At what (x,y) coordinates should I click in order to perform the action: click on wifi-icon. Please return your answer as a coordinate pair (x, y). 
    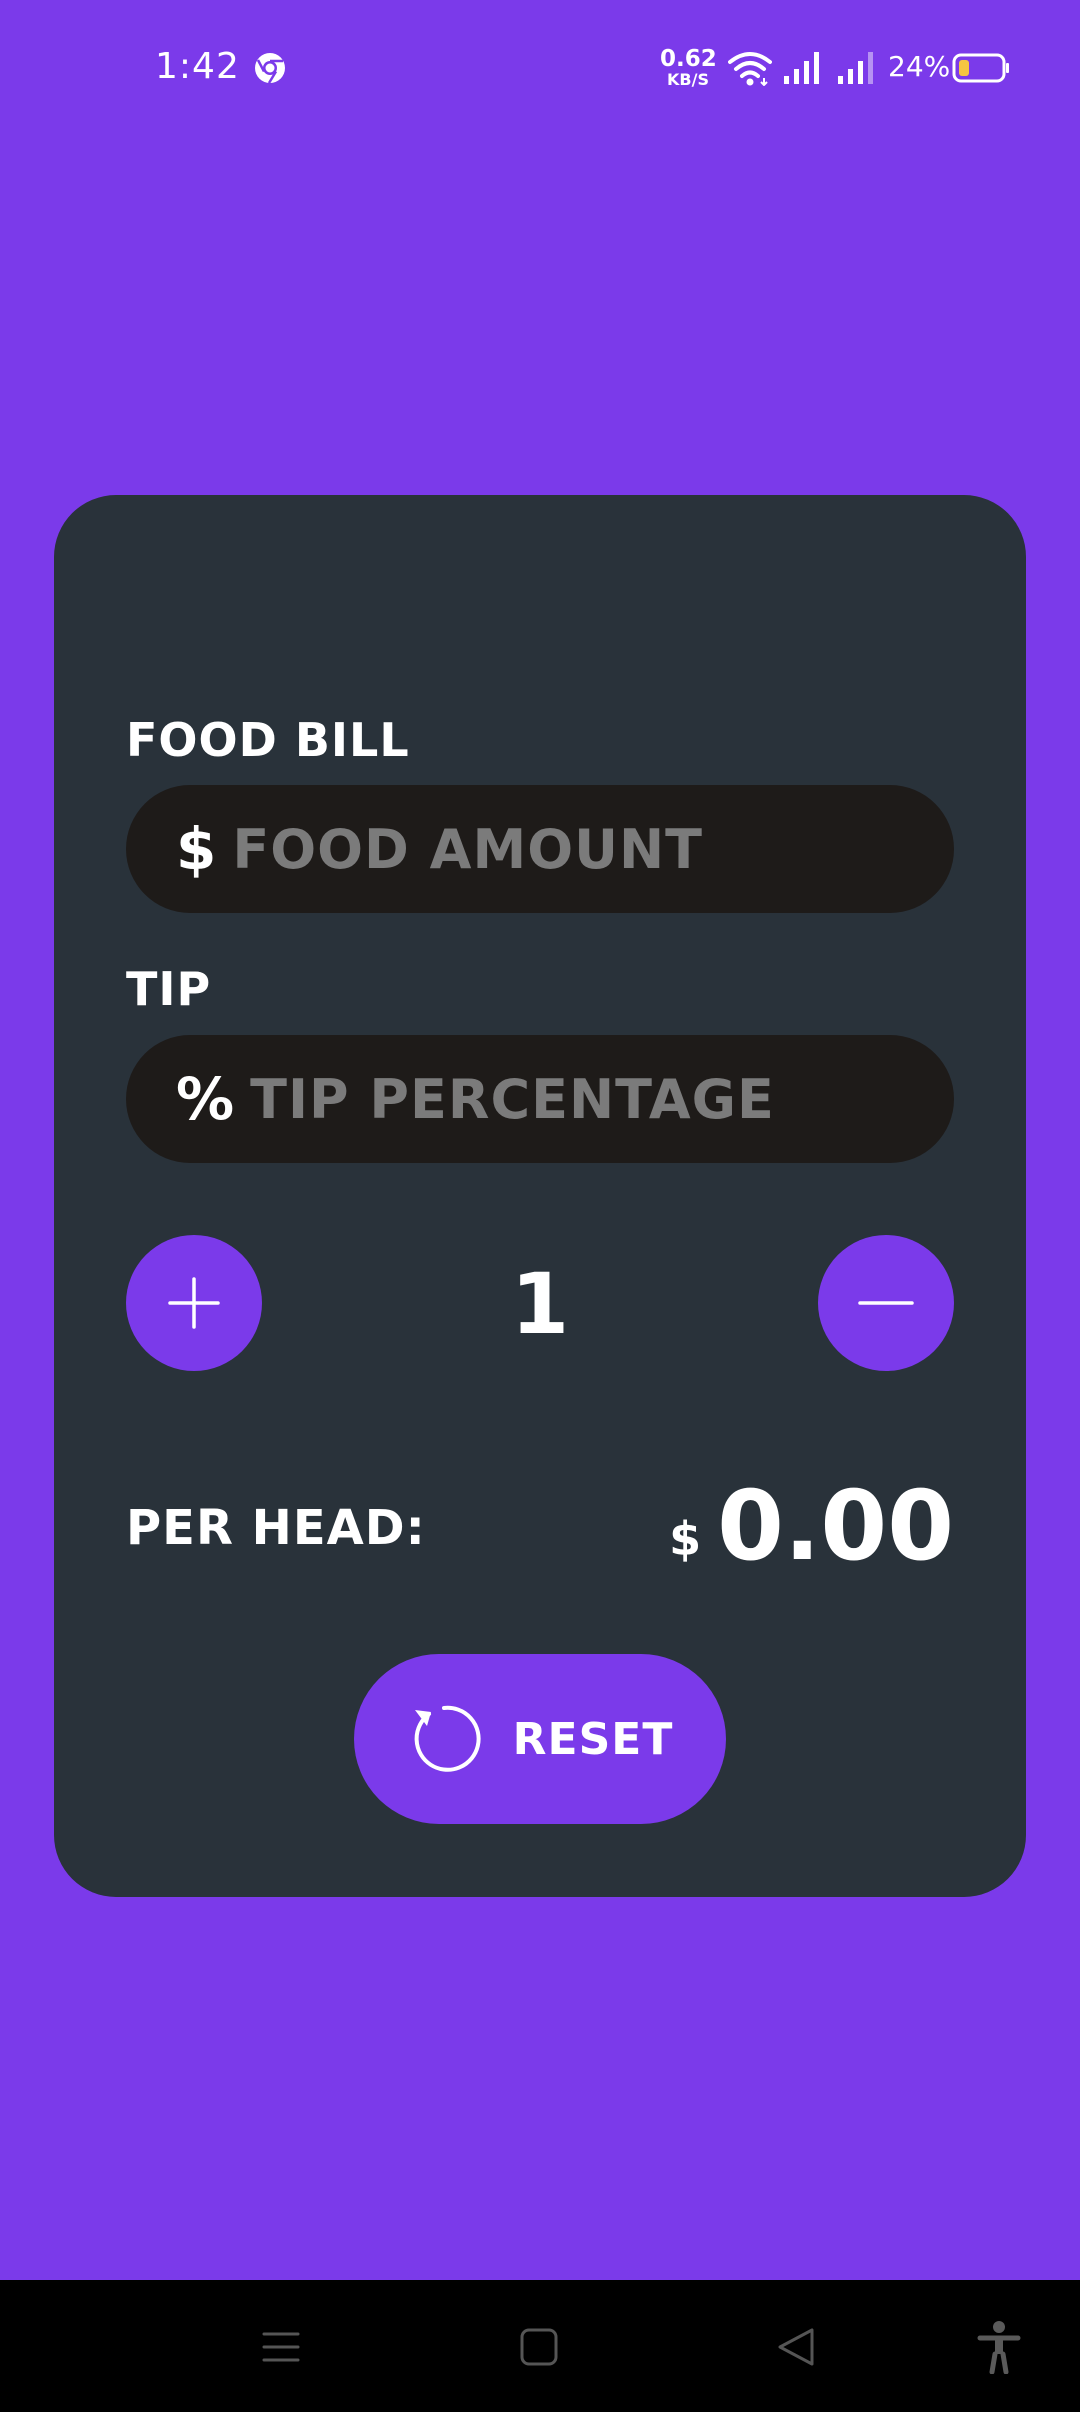
    Looking at the image, I should click on (750, 69).